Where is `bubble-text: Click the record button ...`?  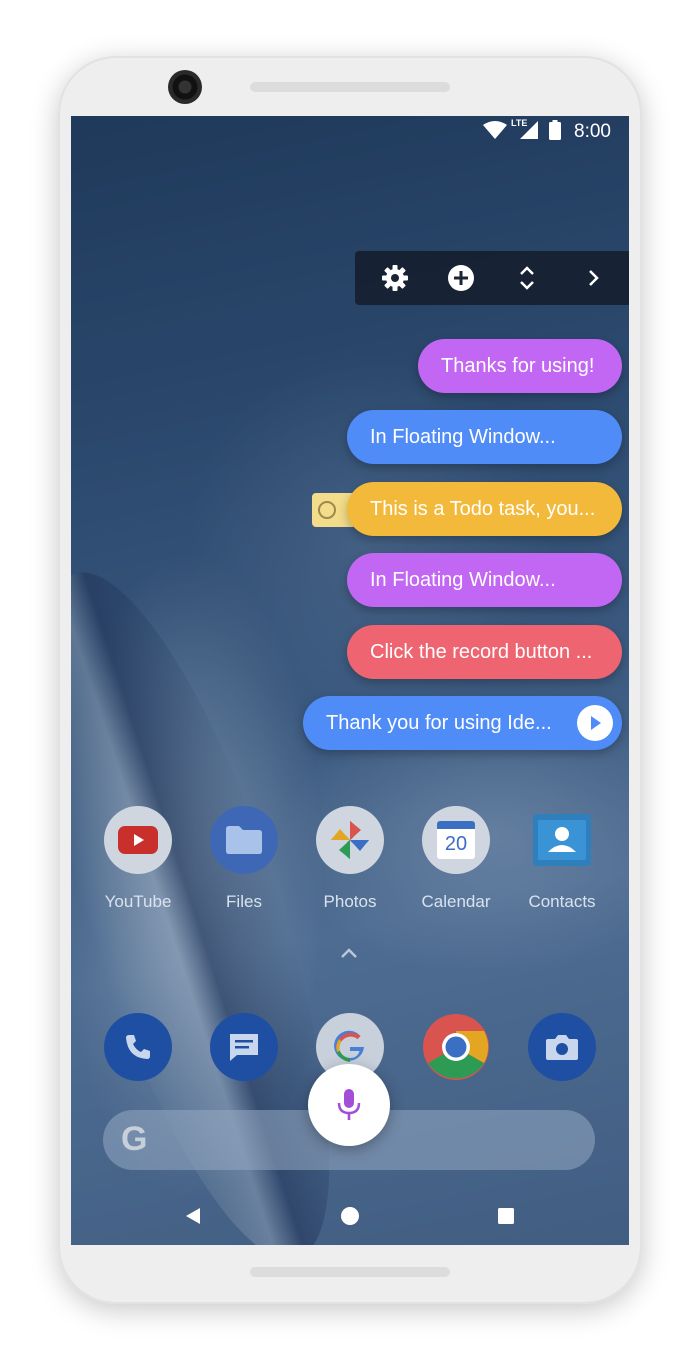 bubble-text: Click the record button ... is located at coordinates (481, 651).